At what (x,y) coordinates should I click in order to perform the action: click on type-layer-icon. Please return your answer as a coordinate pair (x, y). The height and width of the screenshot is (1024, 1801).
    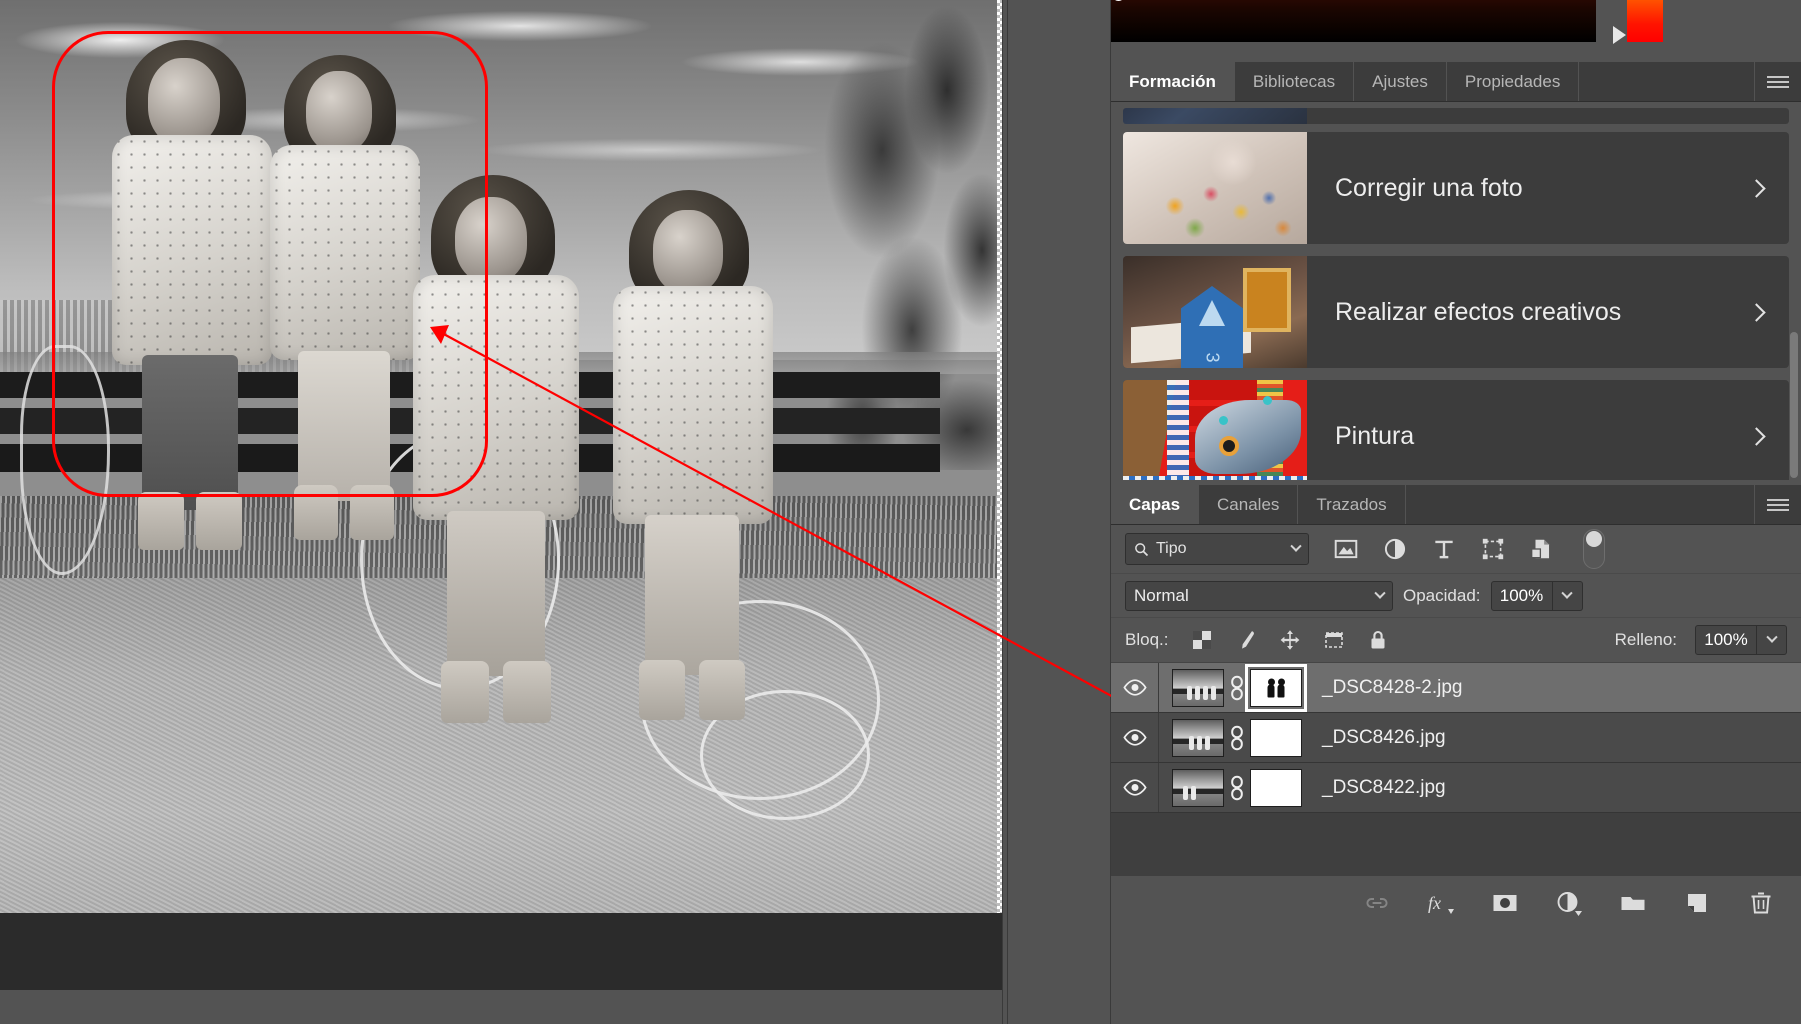
    Looking at the image, I should click on (1444, 549).